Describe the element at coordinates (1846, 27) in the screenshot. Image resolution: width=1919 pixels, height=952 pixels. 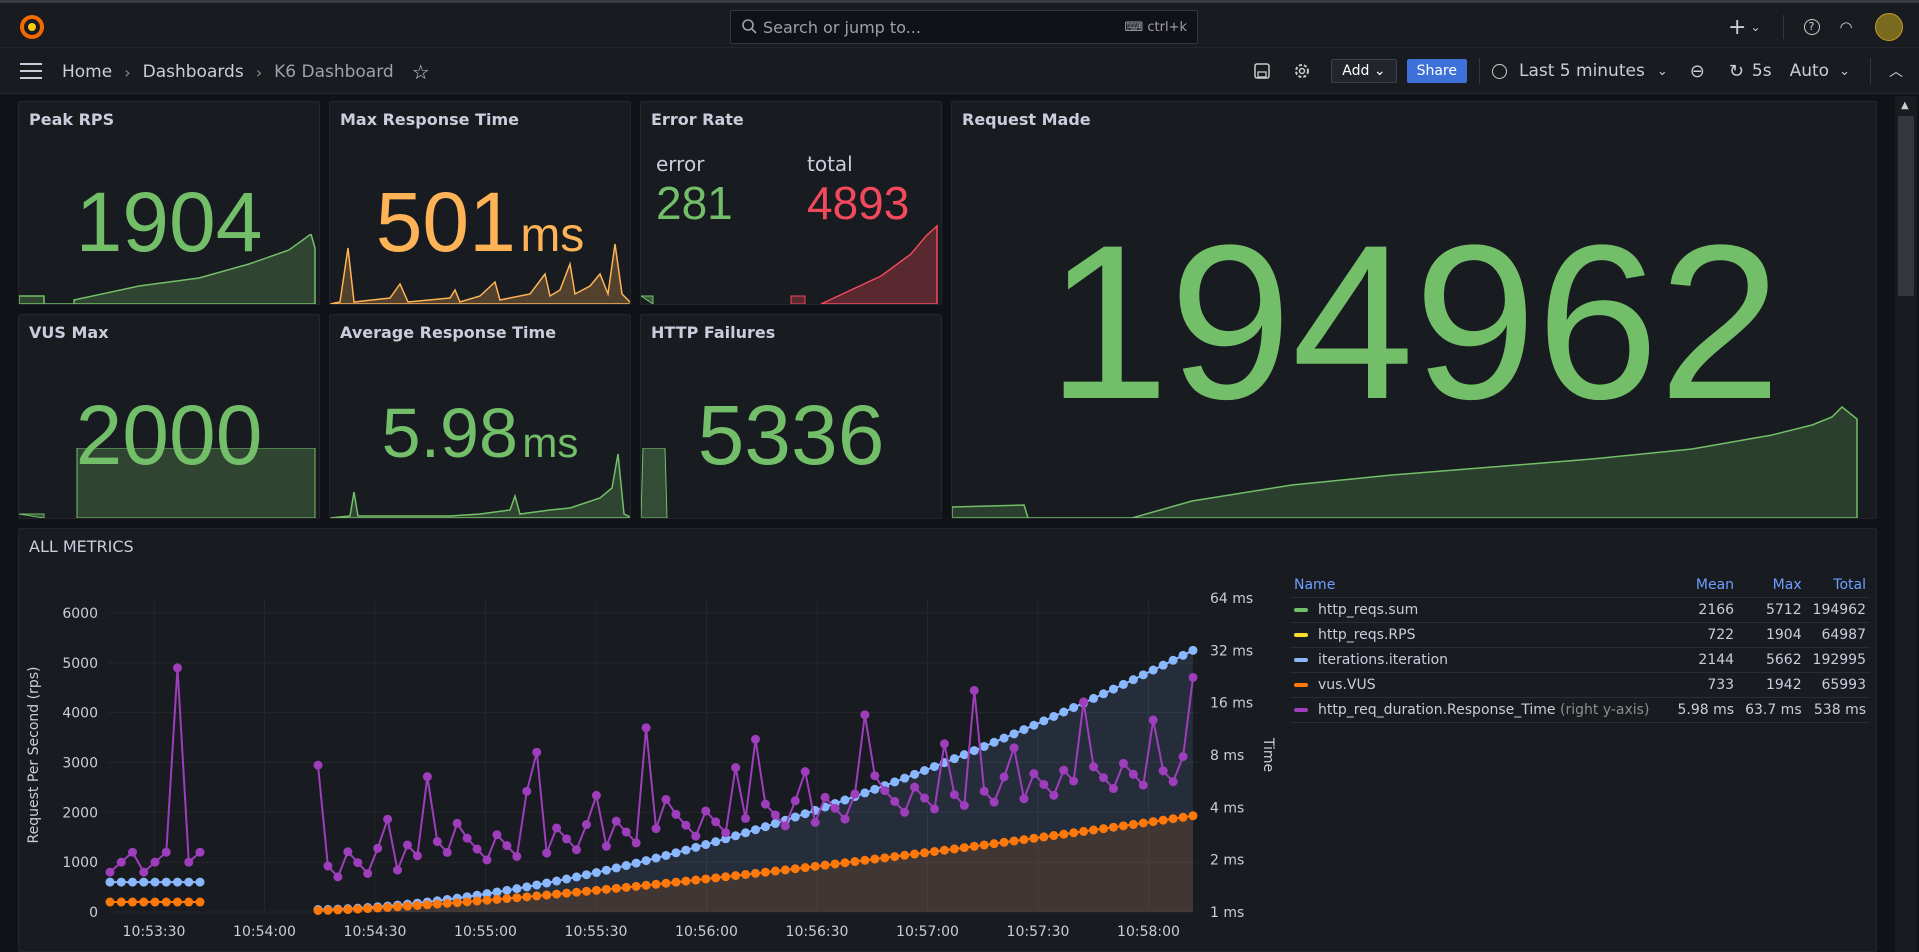
I see `news-rss-icon: ◠` at that location.